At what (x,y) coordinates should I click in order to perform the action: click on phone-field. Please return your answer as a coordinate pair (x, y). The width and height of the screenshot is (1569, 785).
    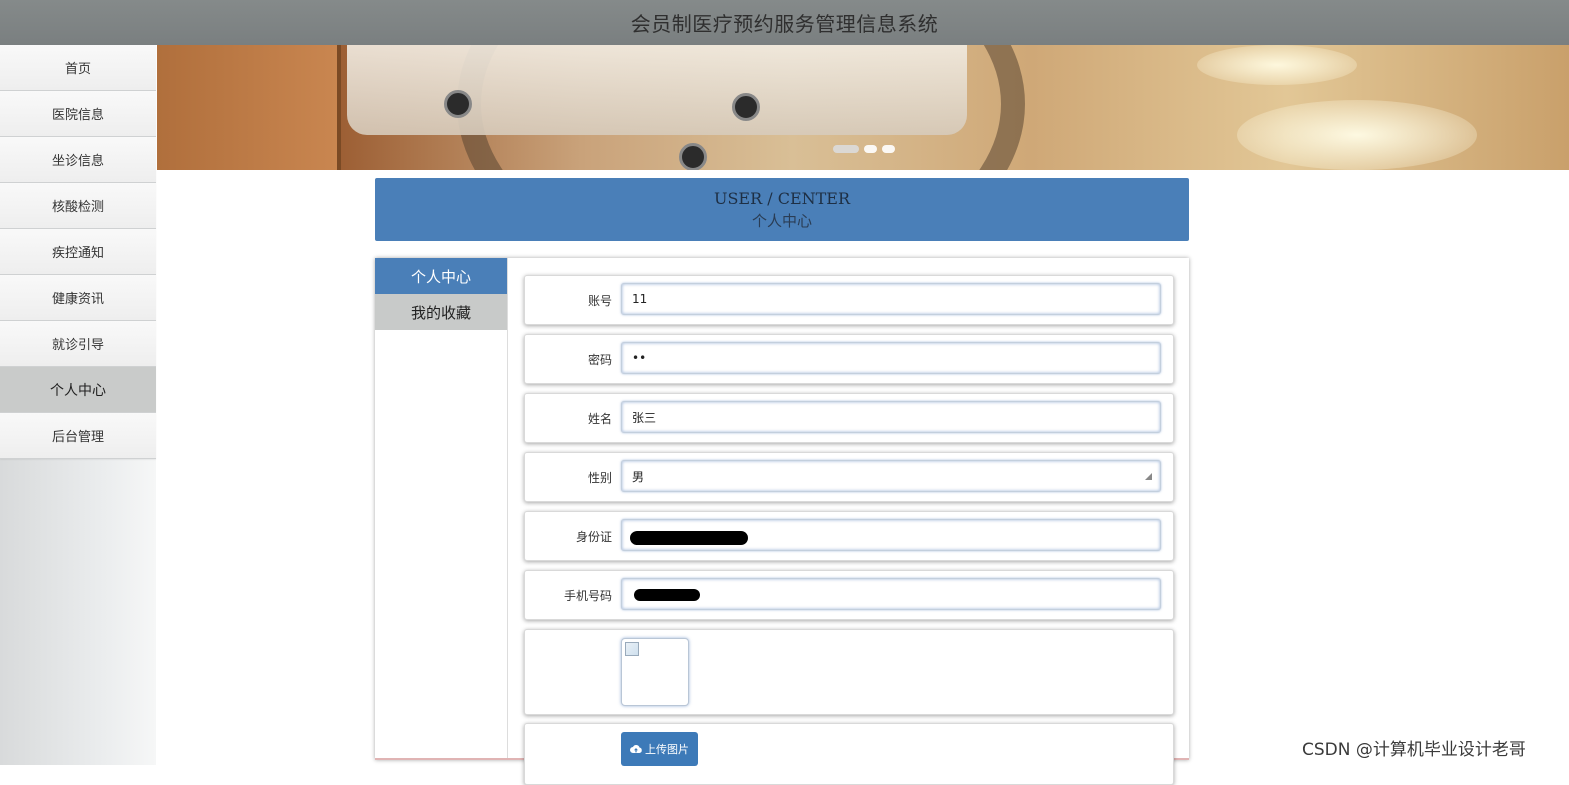
    Looking at the image, I should click on (891, 594).